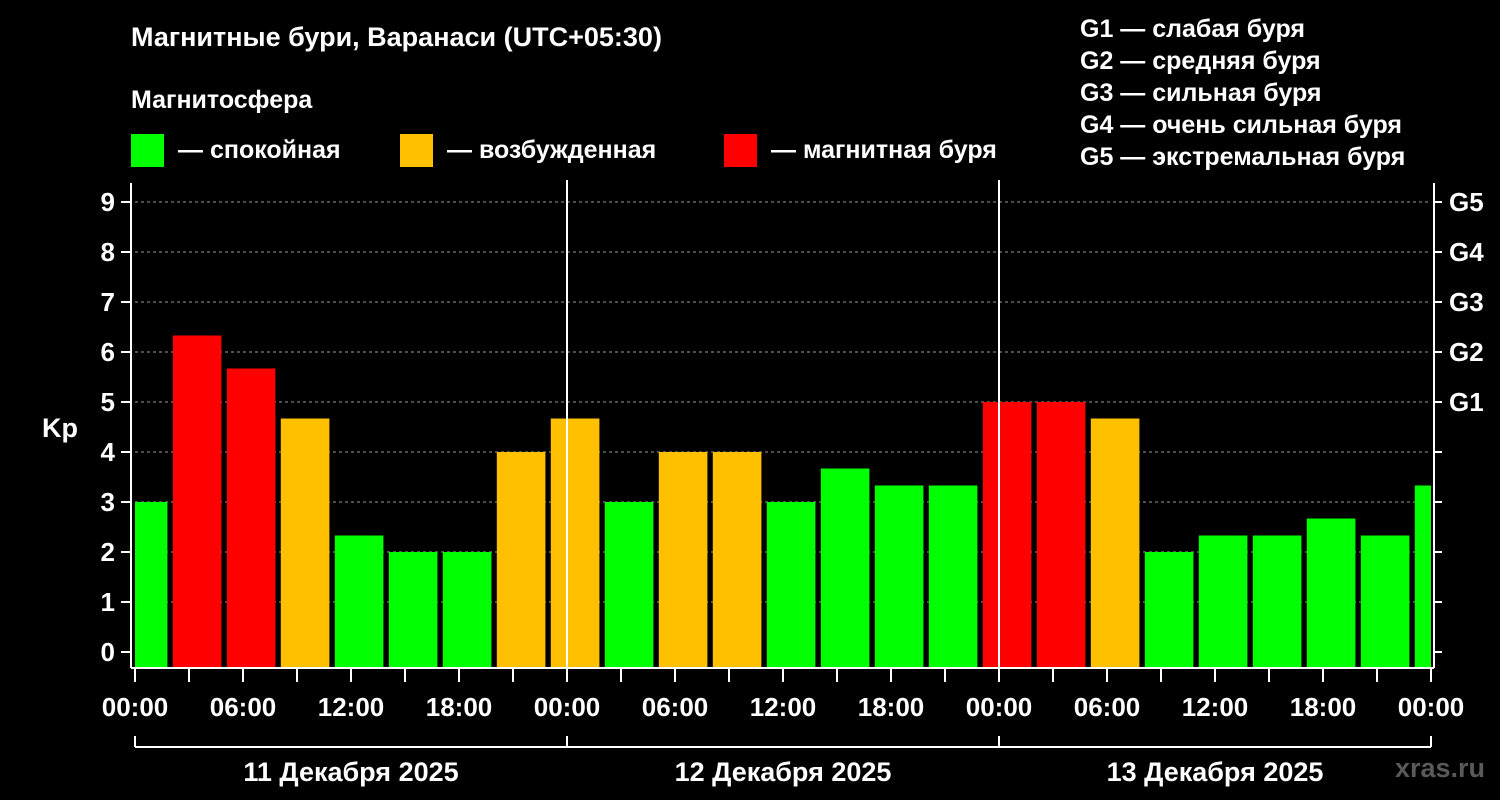  I want to click on y-tick-label: 9, so click(108, 202).